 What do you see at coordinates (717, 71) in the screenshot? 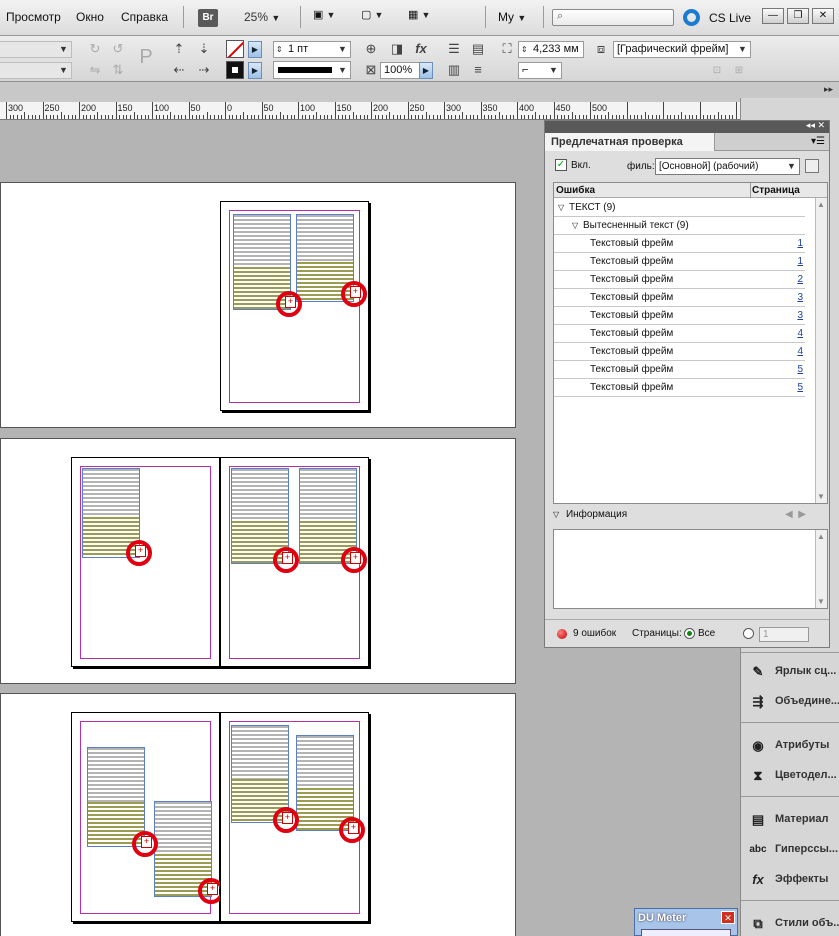
I see `clear-overrides-icon: ⊡` at bounding box center [717, 71].